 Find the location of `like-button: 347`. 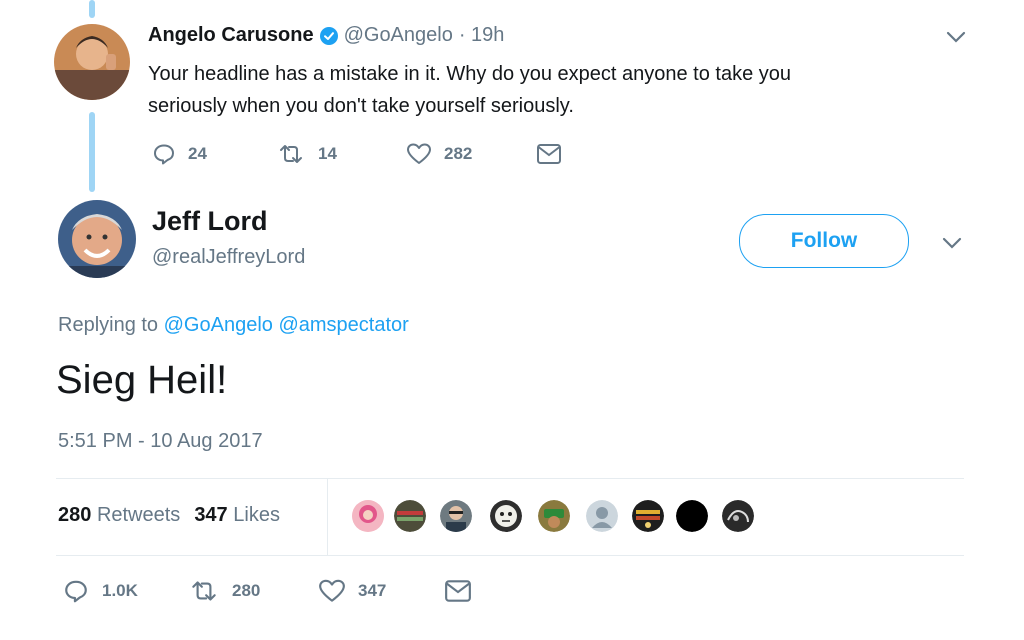

like-button: 347 is located at coordinates (381, 591).